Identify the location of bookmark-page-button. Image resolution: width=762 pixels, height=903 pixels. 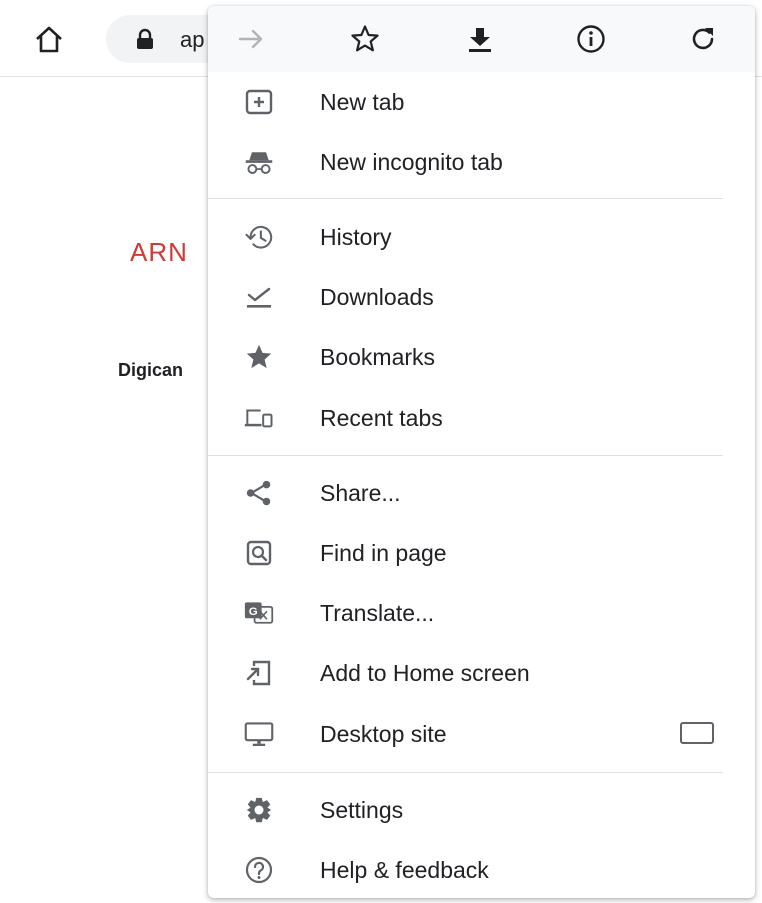
(365, 39).